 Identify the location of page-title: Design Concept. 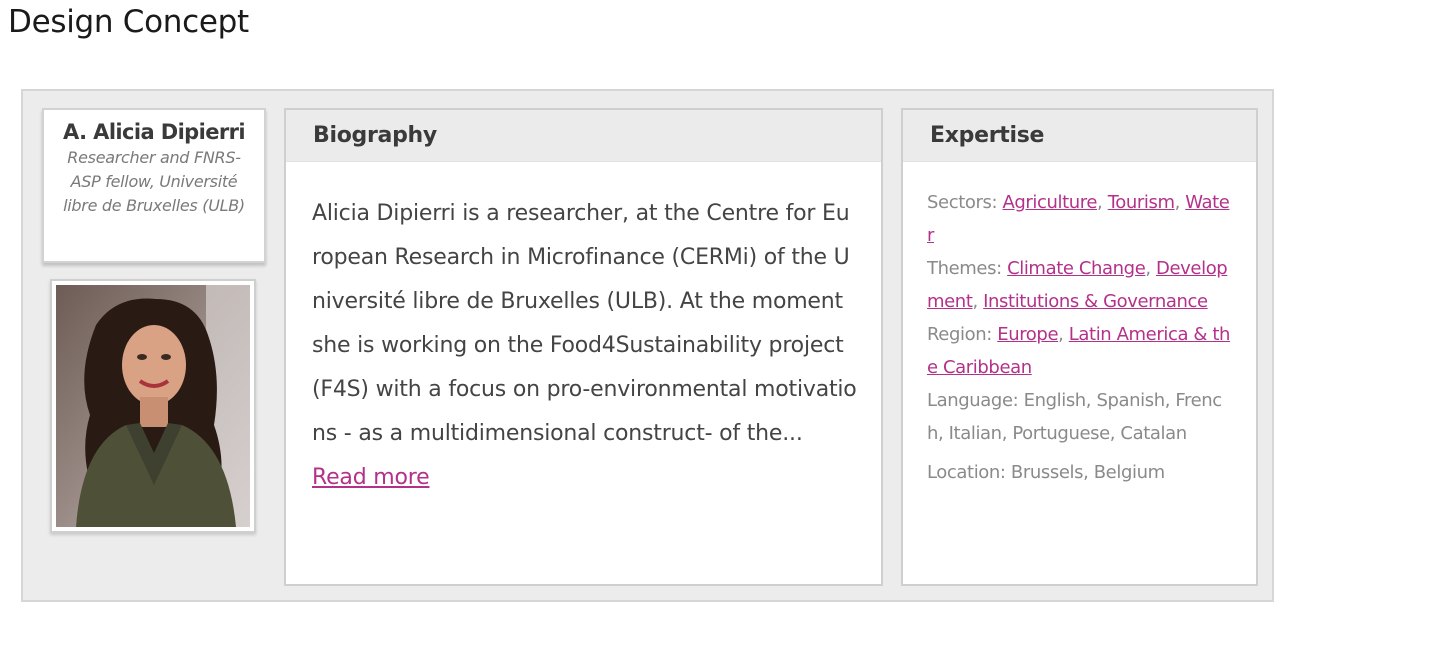
(128, 22).